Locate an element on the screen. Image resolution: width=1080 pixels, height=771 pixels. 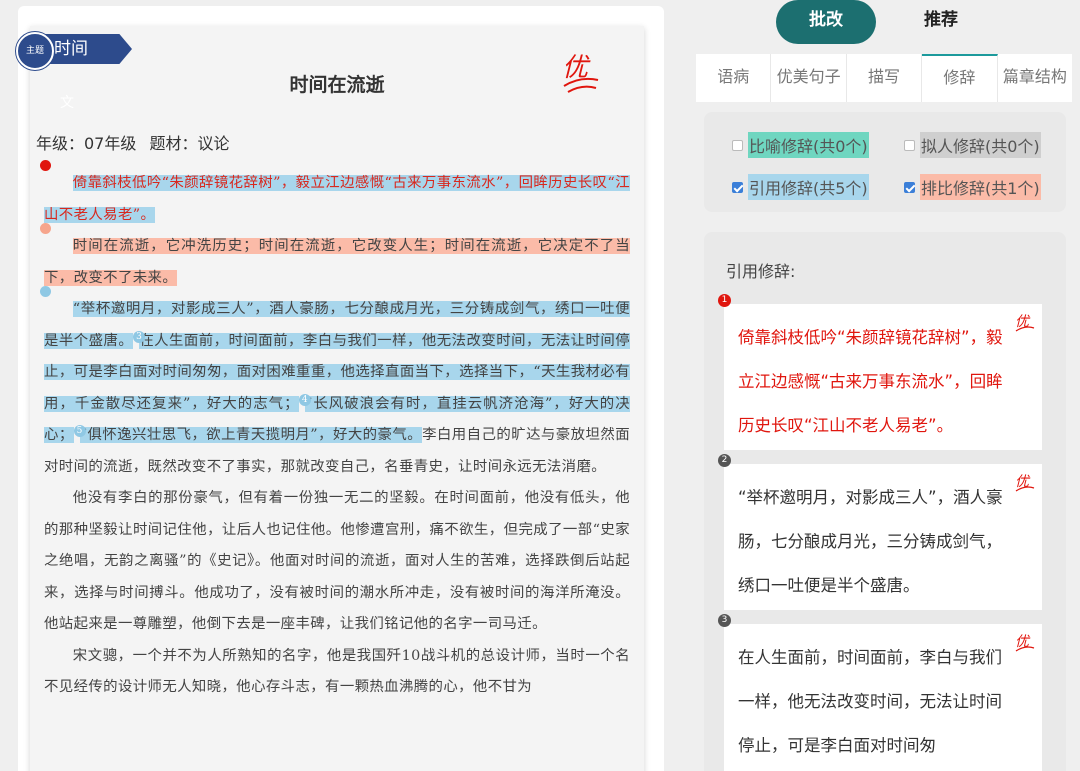
grade-level: 年级：07年级 is located at coordinates (86, 143).